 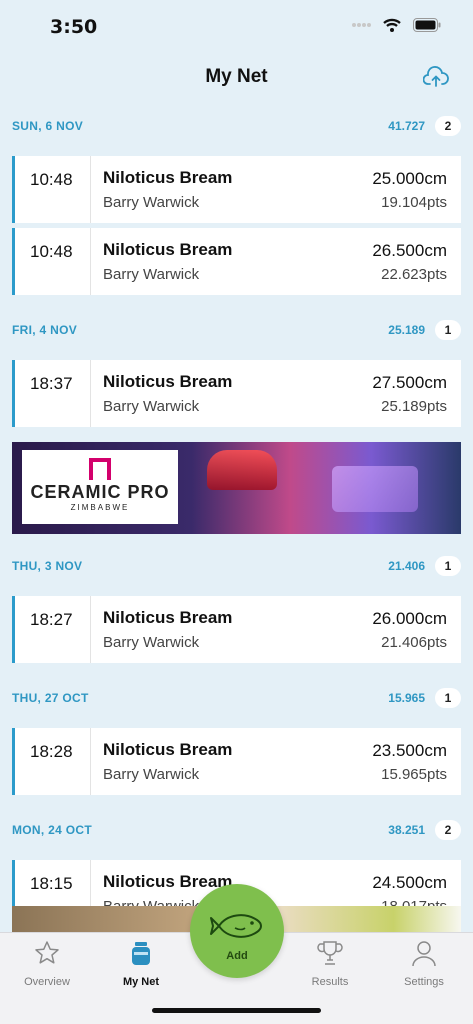 I want to click on catch-time: 18:28, so click(x=53, y=761).